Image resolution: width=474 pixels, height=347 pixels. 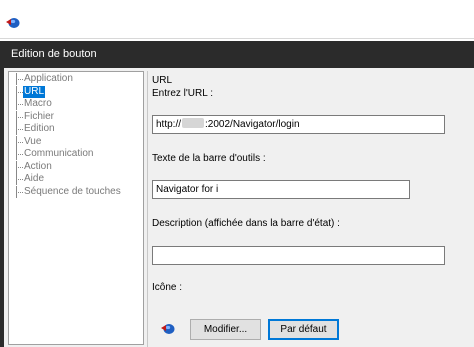 I want to click on tree-item-application: Application, so click(x=42, y=79).